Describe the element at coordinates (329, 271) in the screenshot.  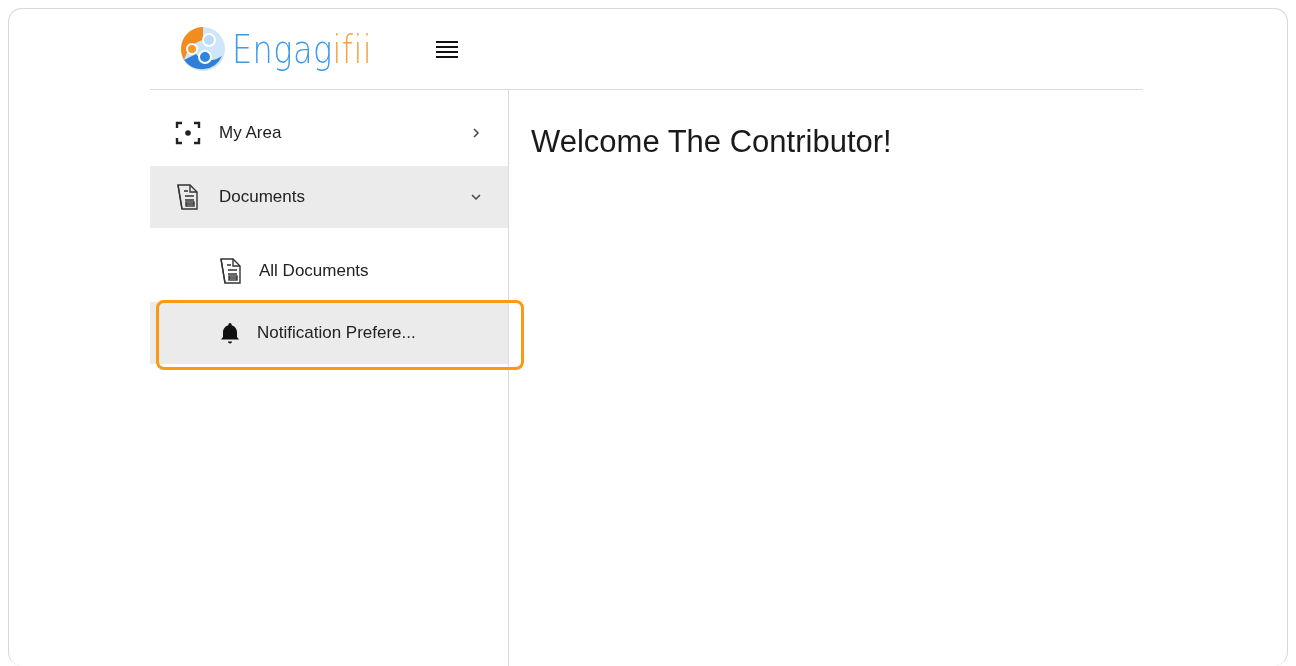
I see `sidebar-subitem: All Documents` at that location.